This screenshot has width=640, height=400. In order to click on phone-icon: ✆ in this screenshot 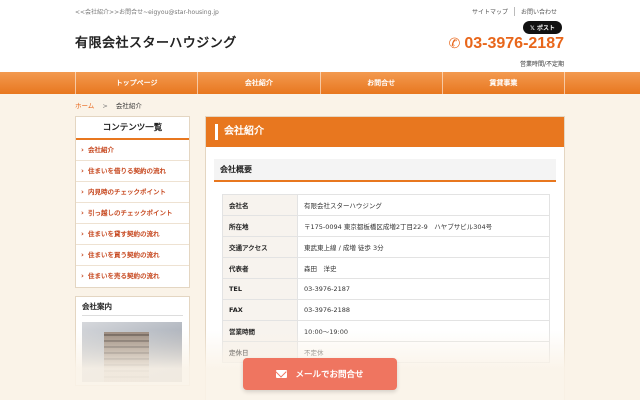, I will do `click(454, 44)`.